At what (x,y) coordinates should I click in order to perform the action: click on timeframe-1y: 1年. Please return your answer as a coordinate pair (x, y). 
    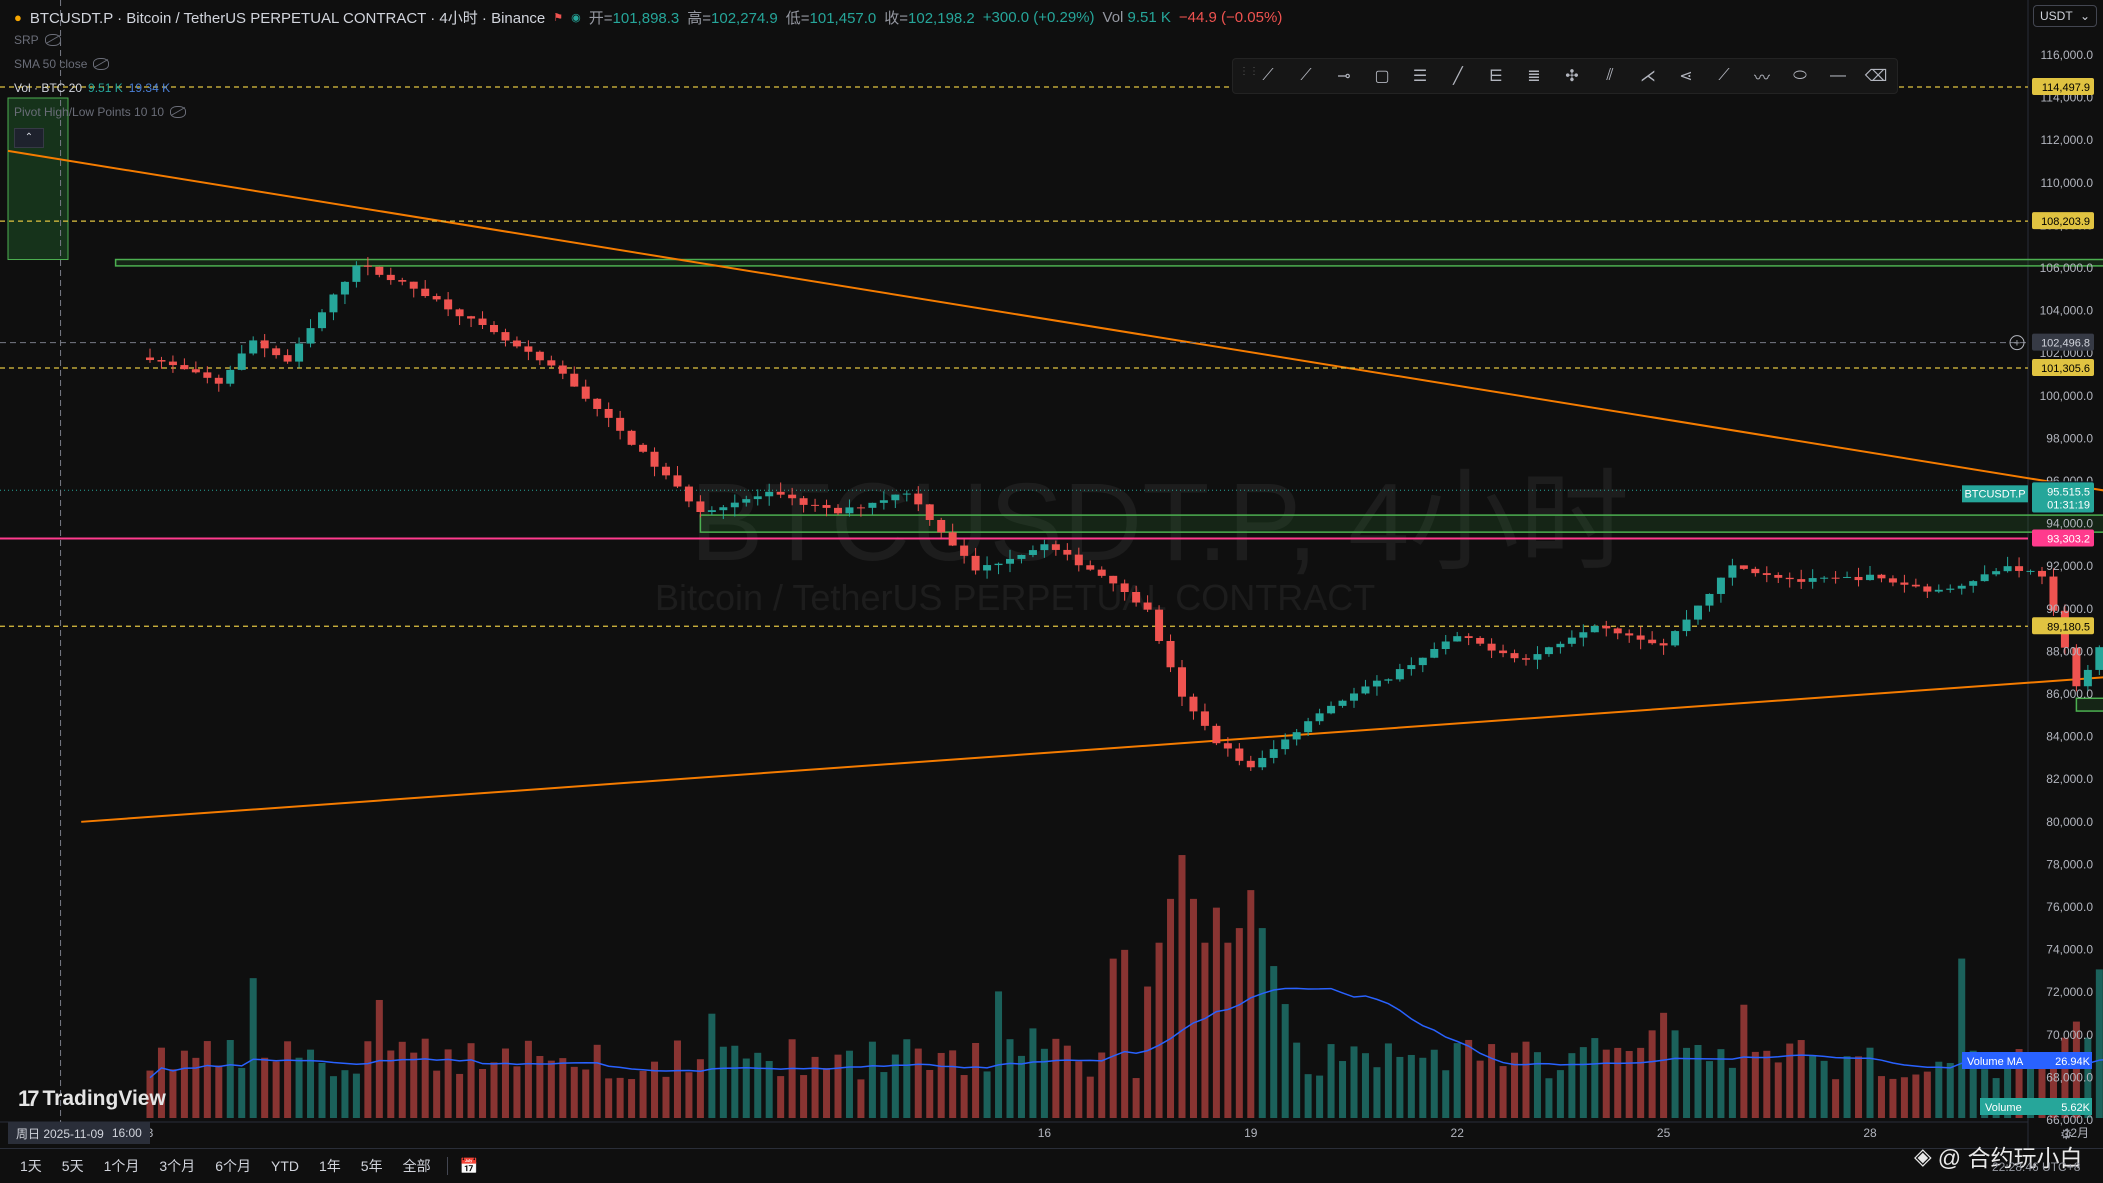
    Looking at the image, I should click on (330, 1166).